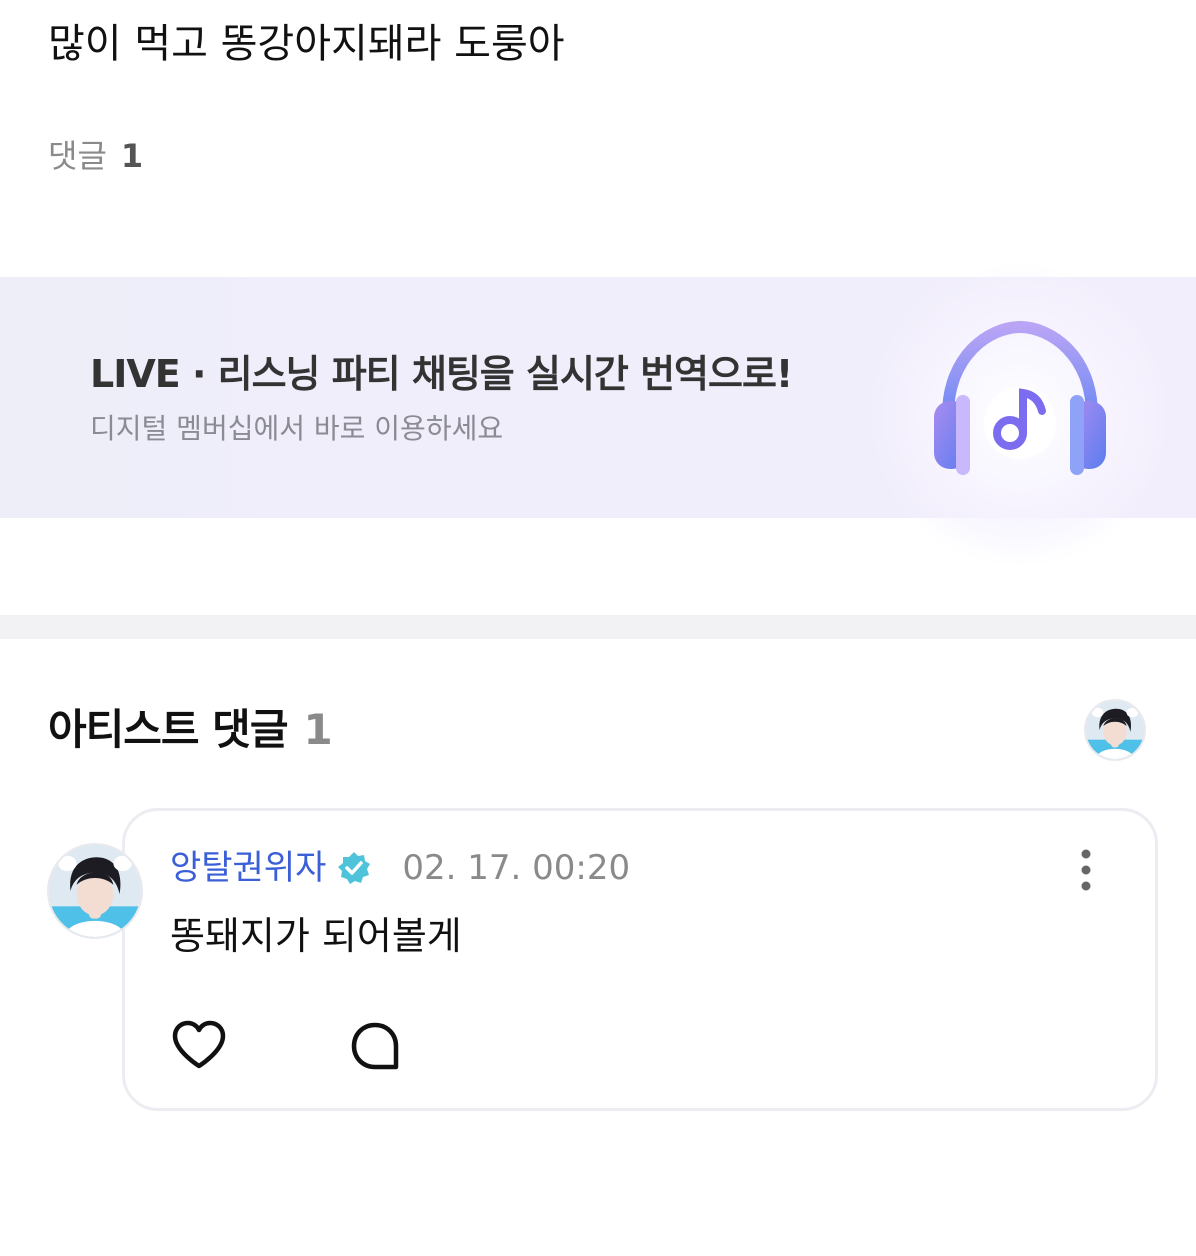 This screenshot has width=1196, height=1256. I want to click on artist-avatar, so click(1115, 730).